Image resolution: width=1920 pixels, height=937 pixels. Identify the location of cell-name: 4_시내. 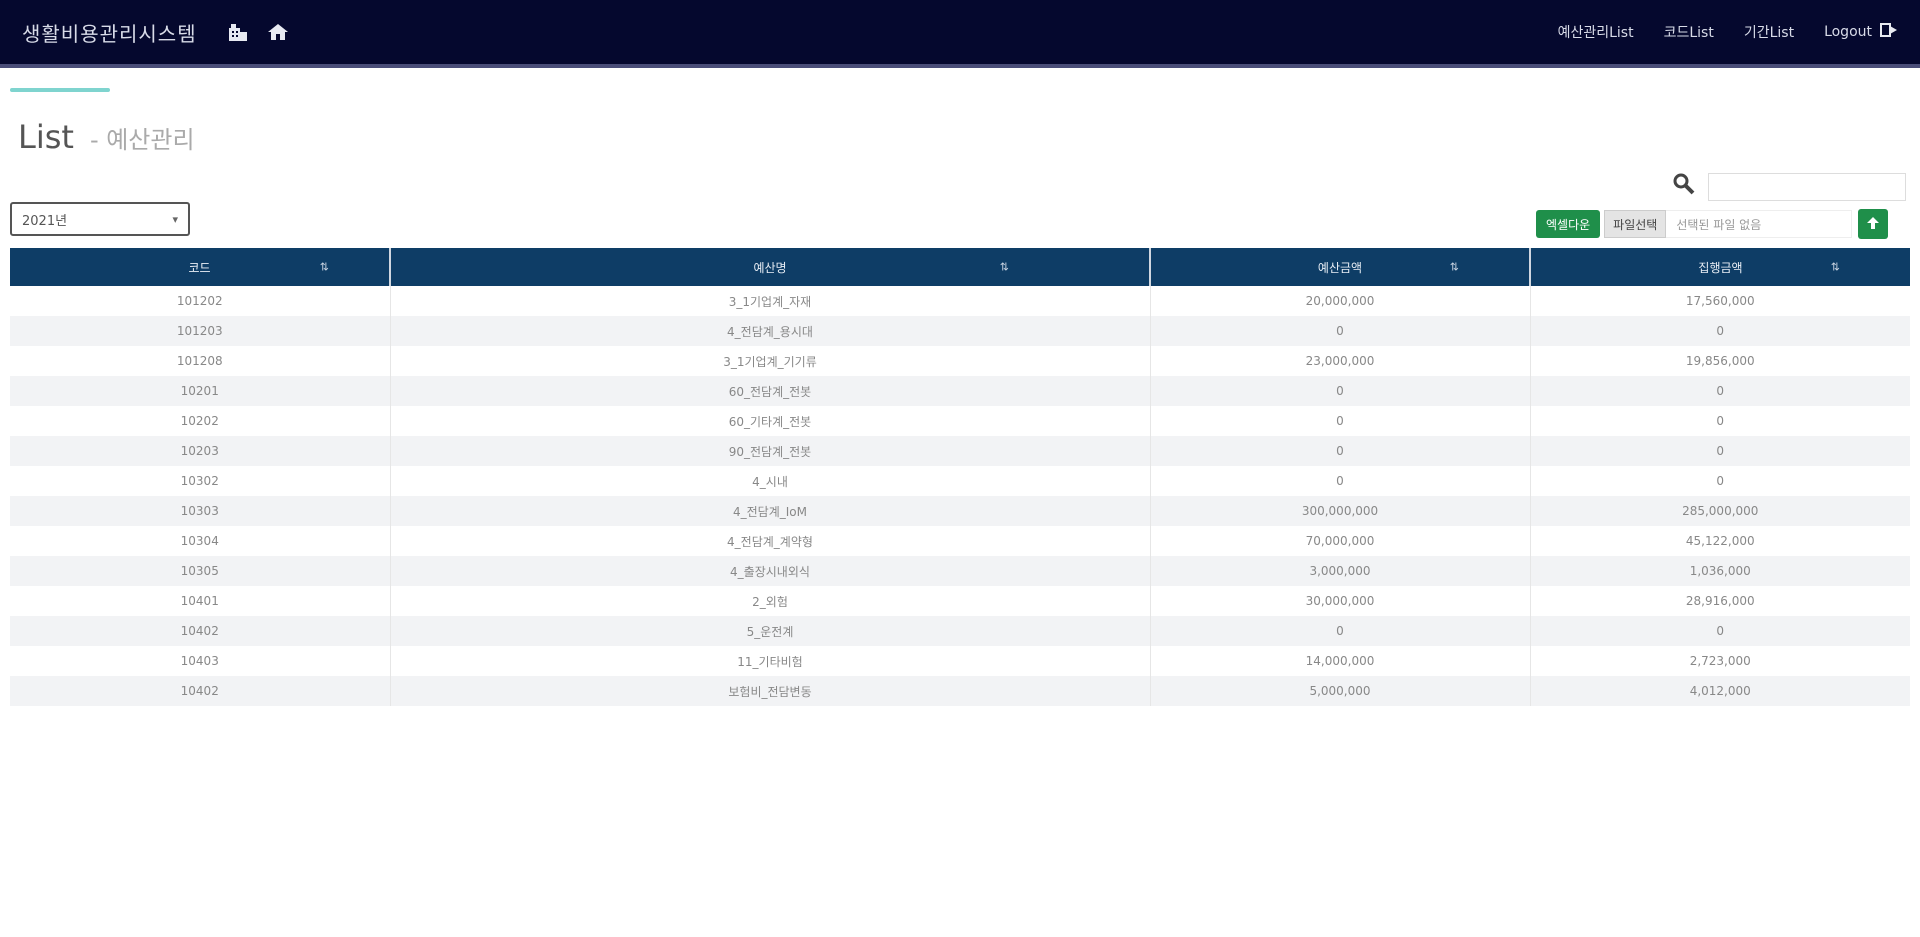
(770, 481).